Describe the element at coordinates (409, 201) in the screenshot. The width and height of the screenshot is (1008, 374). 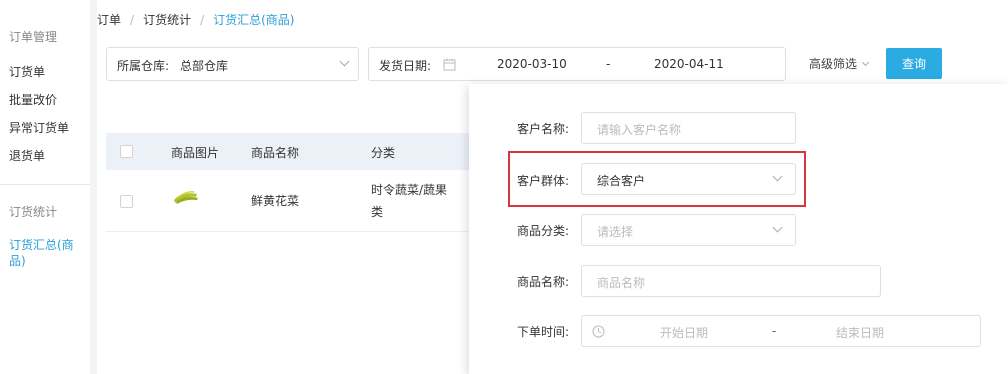
I see `row-category: 时令蔬菜/蔬果类` at that location.